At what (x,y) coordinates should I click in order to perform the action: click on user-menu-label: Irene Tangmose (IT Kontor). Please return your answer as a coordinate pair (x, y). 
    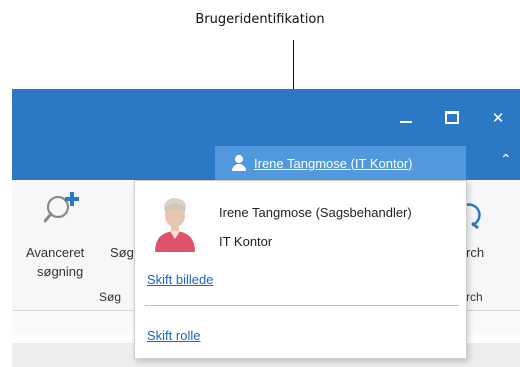
    Looking at the image, I should click on (333, 163).